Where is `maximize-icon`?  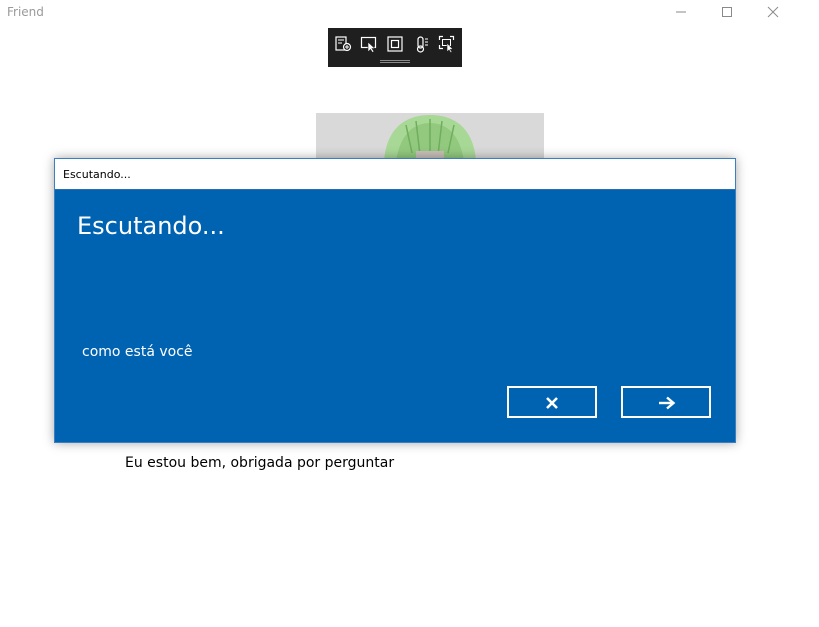 maximize-icon is located at coordinates (727, 12).